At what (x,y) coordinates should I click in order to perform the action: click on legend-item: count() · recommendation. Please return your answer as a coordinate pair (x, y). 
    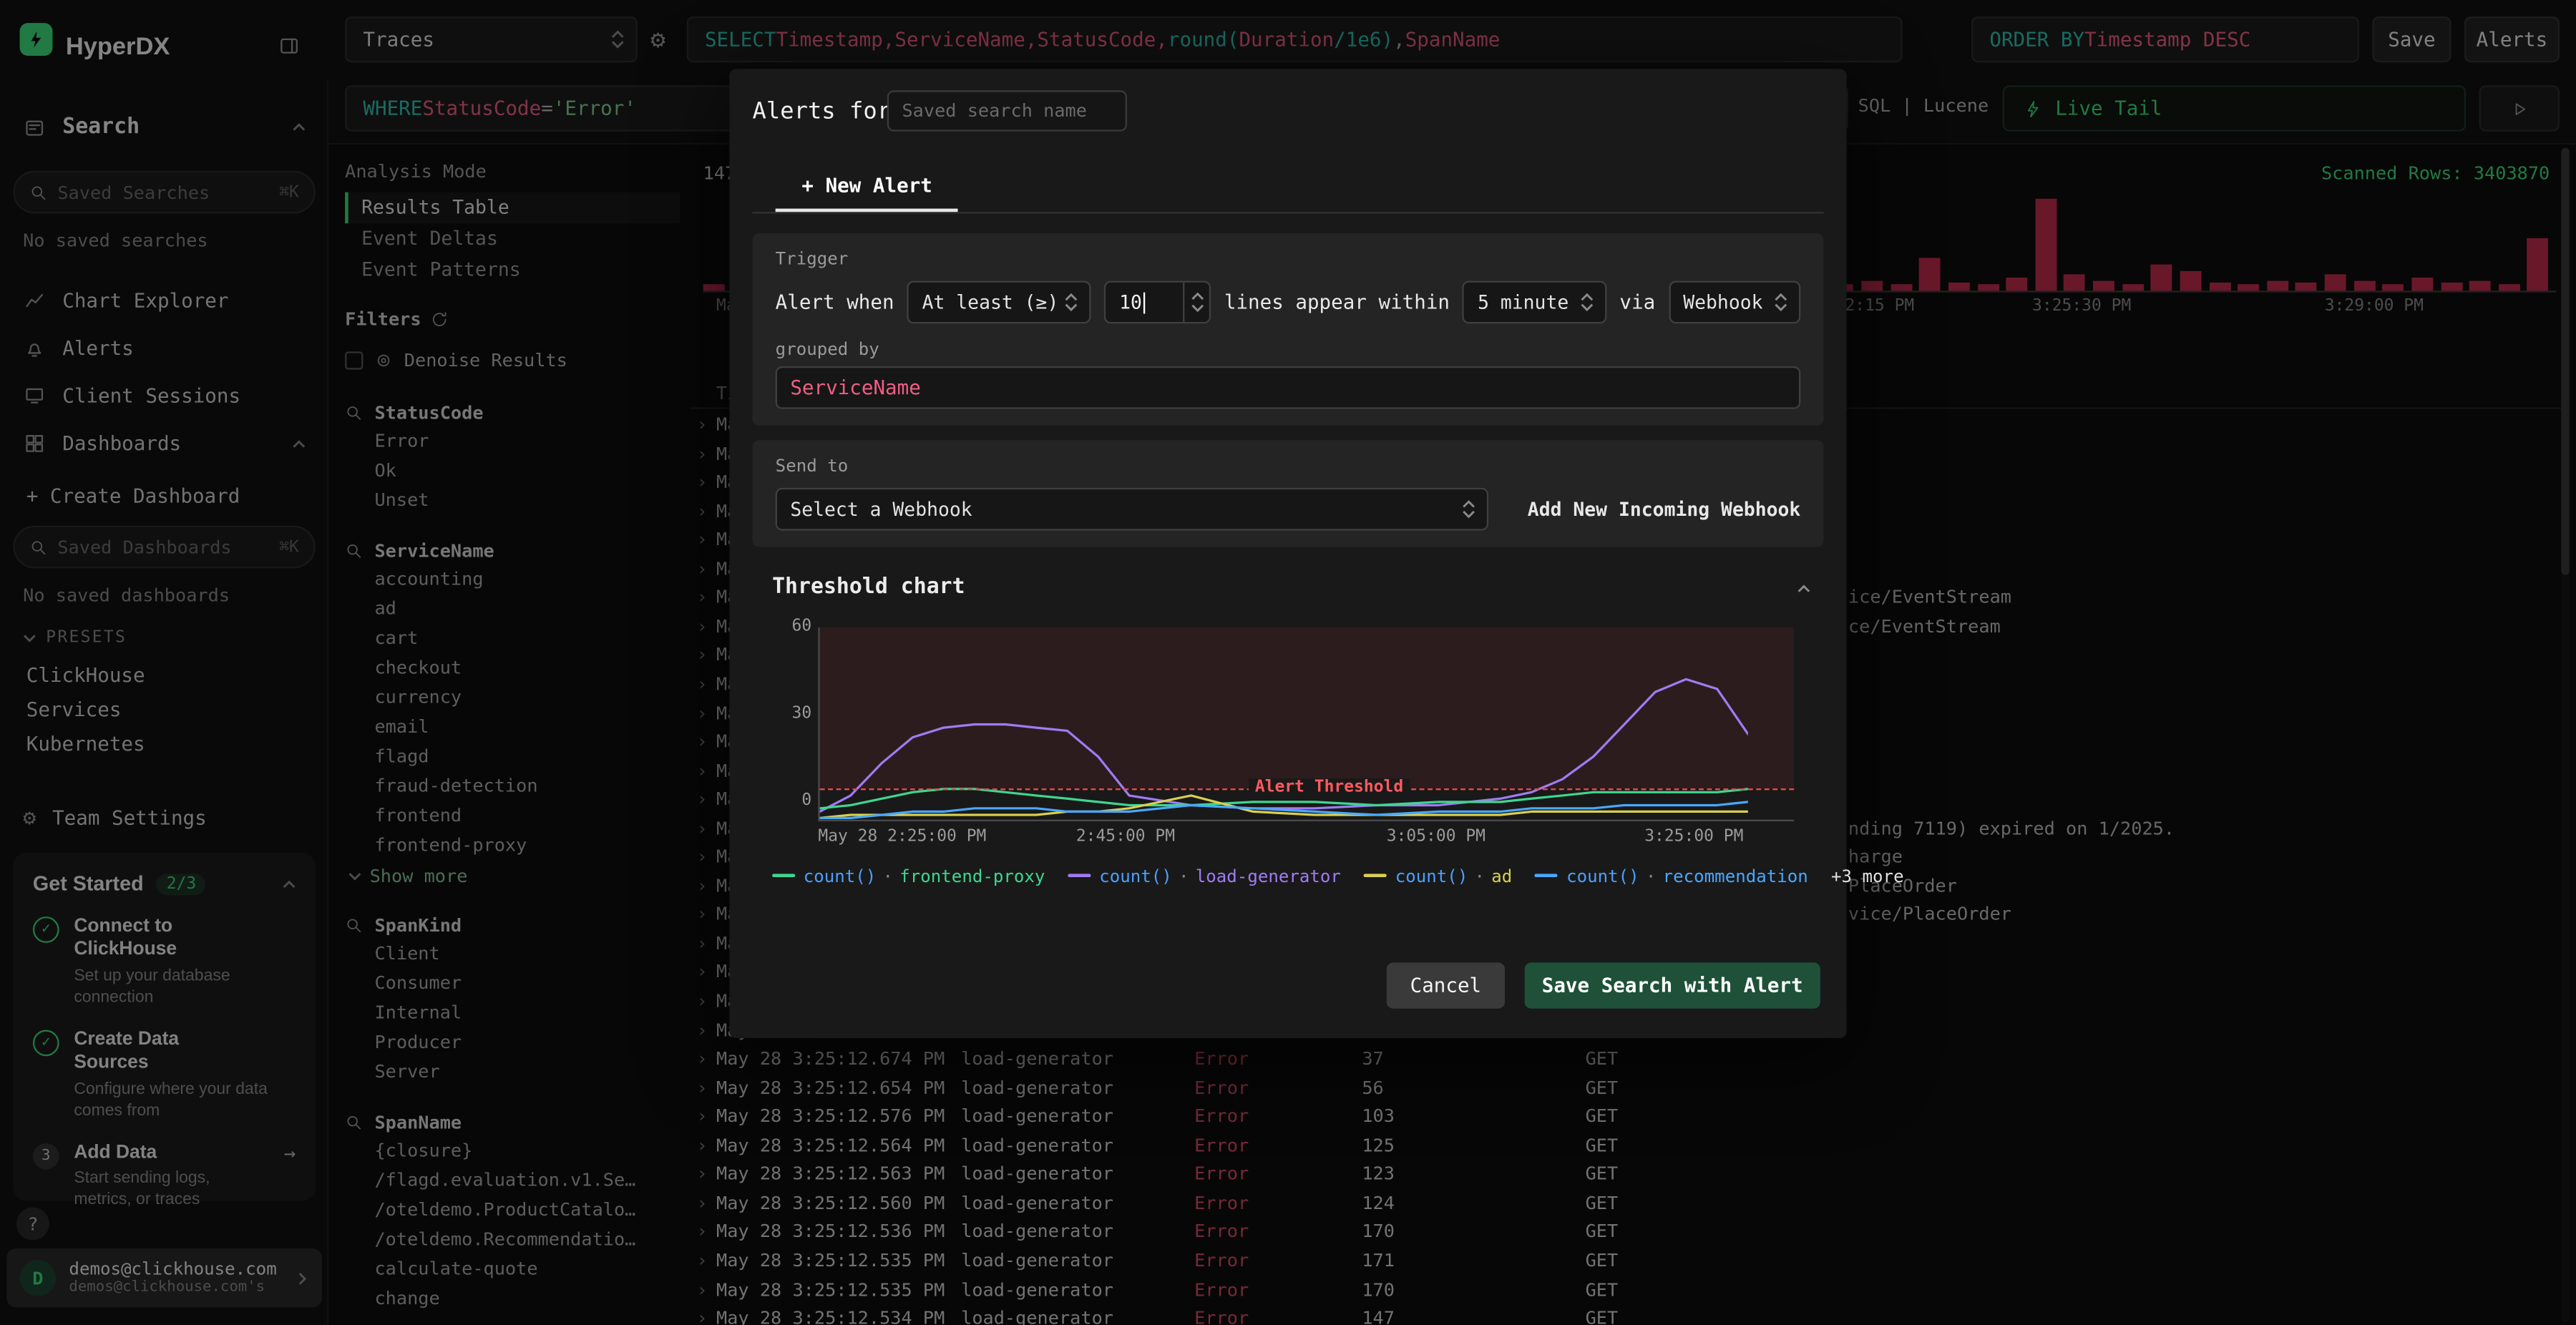
    Looking at the image, I should click on (1671, 877).